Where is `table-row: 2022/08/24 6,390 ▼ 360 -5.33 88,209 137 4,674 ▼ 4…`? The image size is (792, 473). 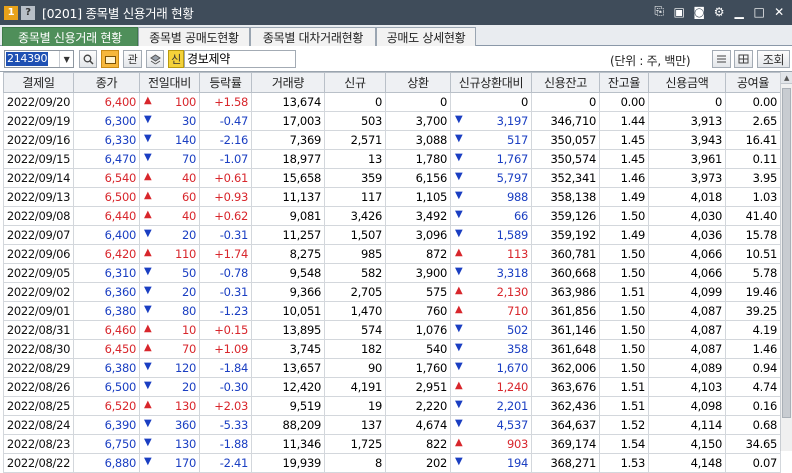
table-row: 2022/08/24 6,390 ▼ 360 -5.33 88,209 137 4,674 ▼ 4… is located at coordinates (392, 425).